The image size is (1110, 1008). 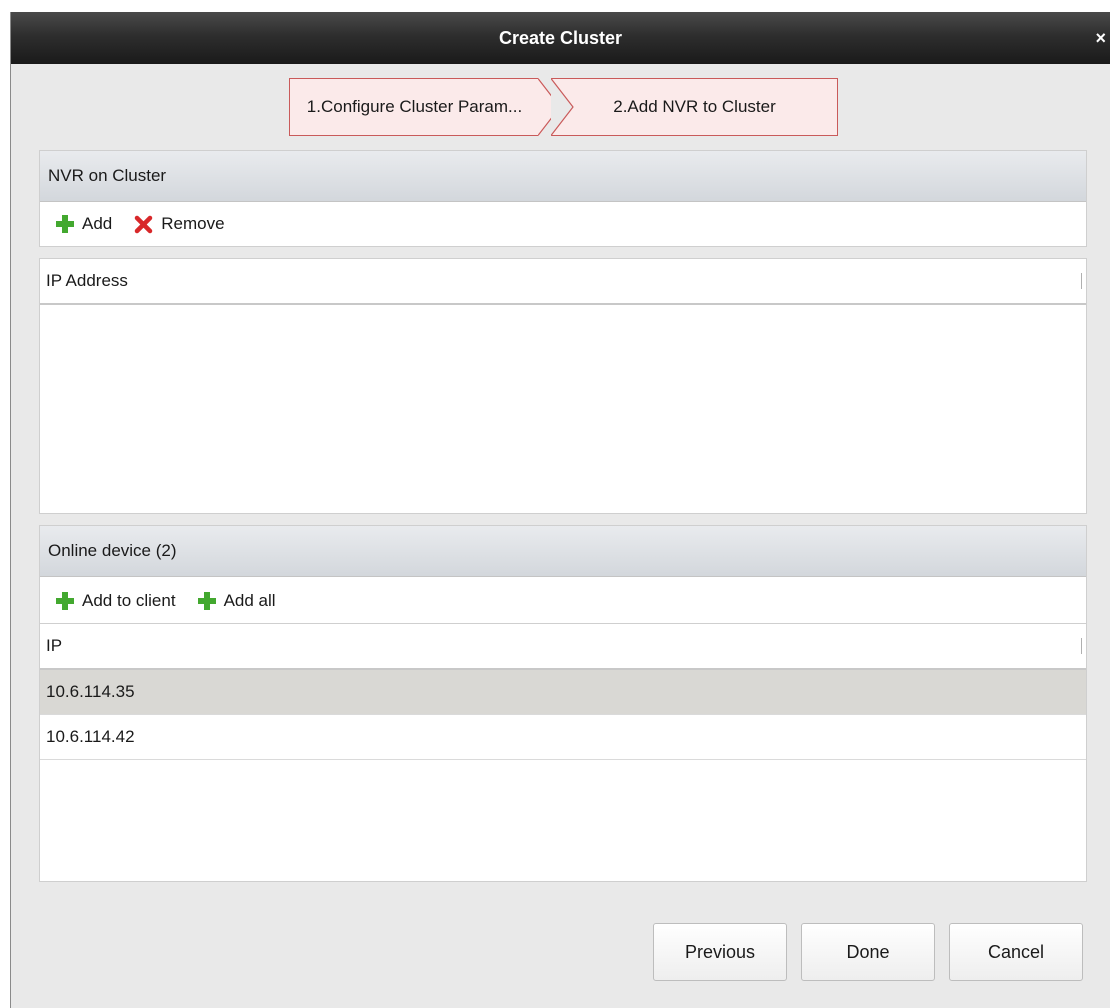 What do you see at coordinates (1016, 952) in the screenshot?
I see `cancel-button: Cancel` at bounding box center [1016, 952].